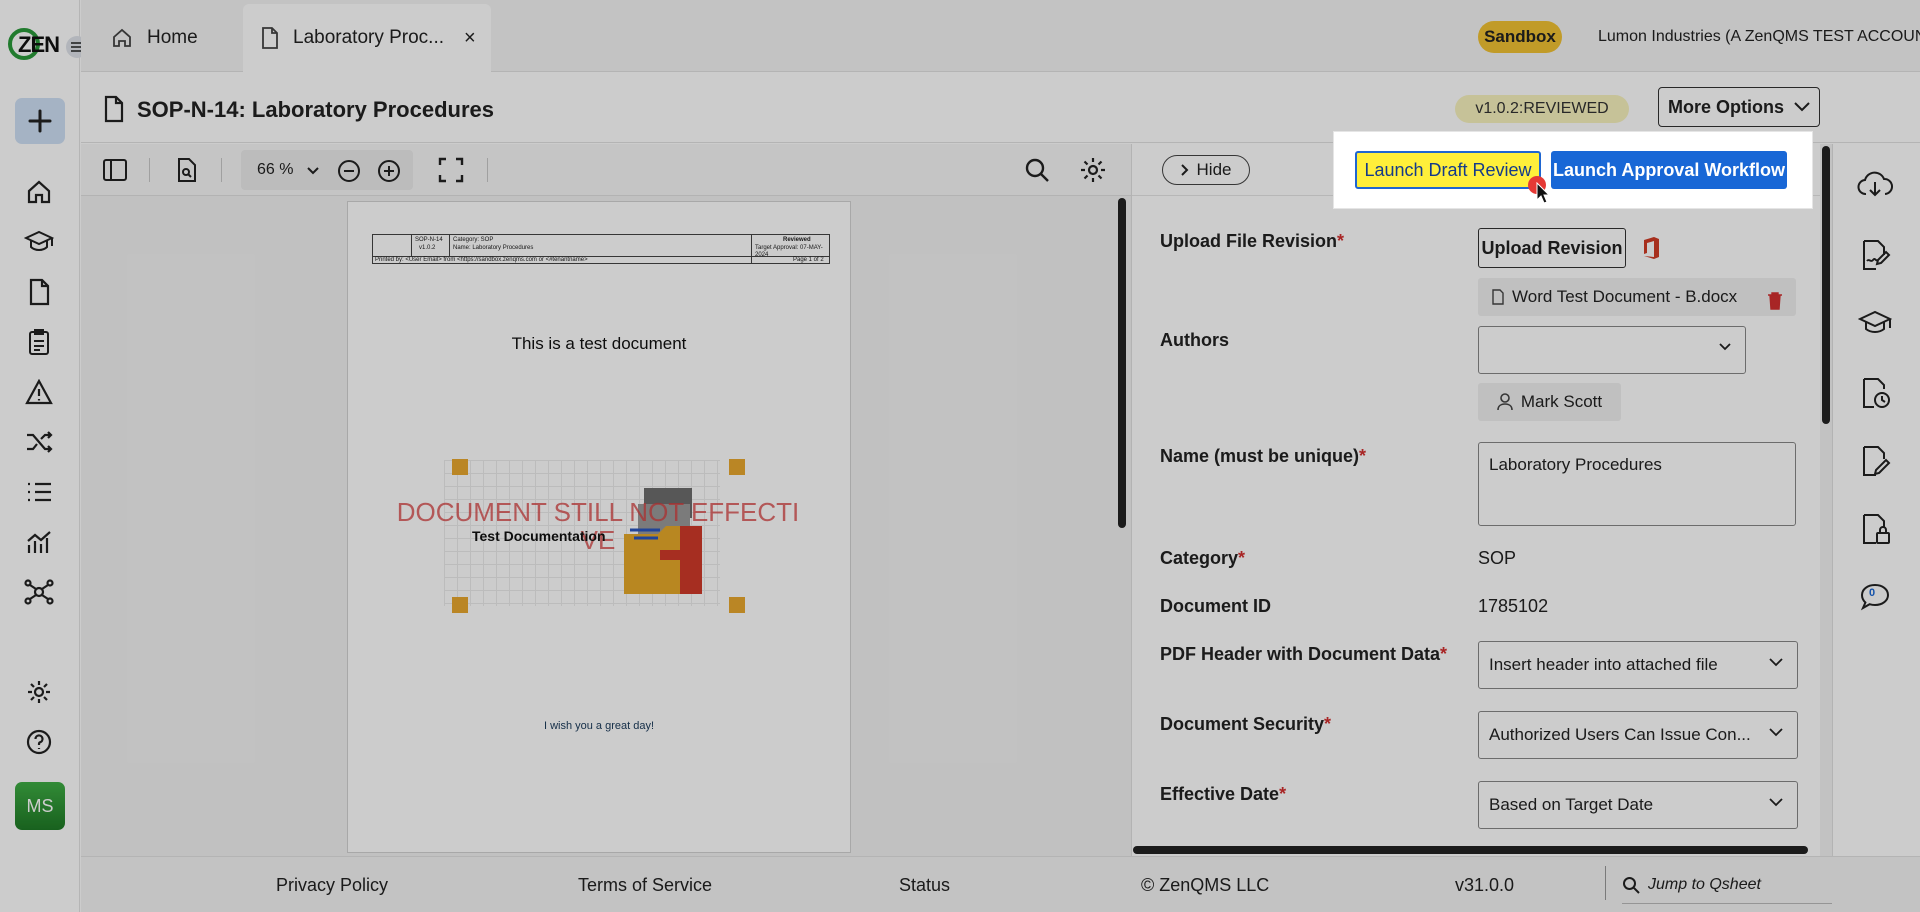 This screenshot has height=912, width=1920. What do you see at coordinates (1203, 558) in the screenshot?
I see `category-label: Category*` at bounding box center [1203, 558].